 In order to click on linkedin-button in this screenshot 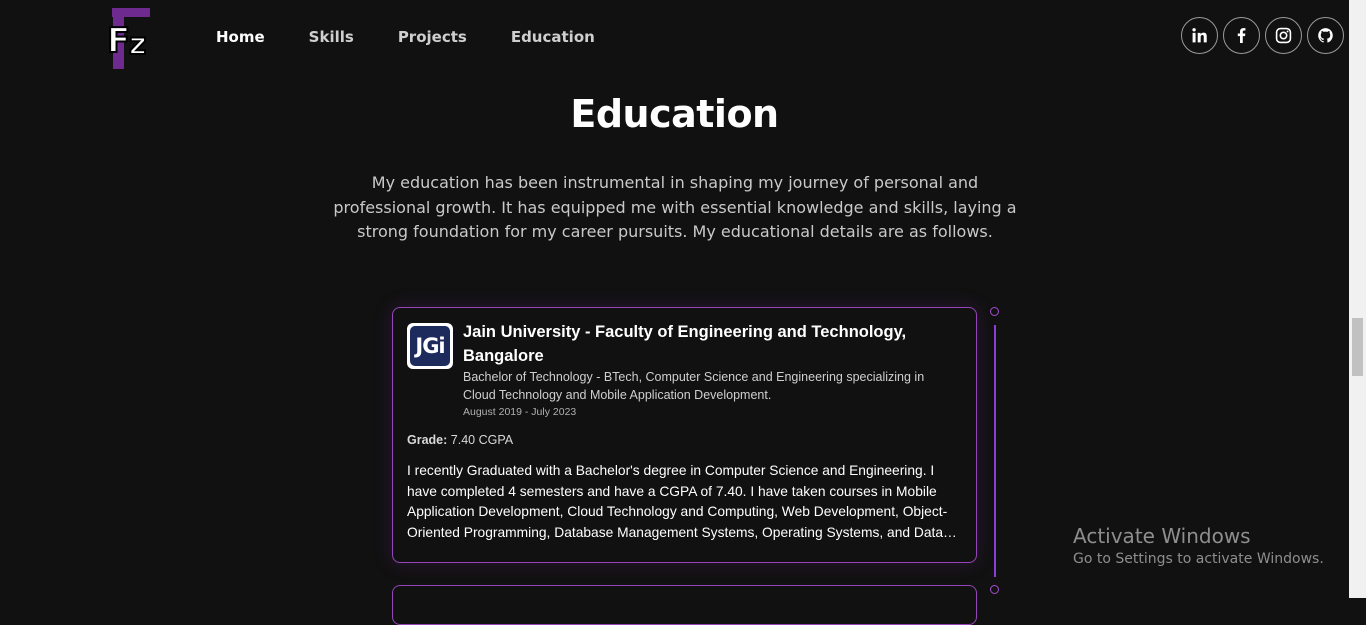, I will do `click(1199, 35)`.